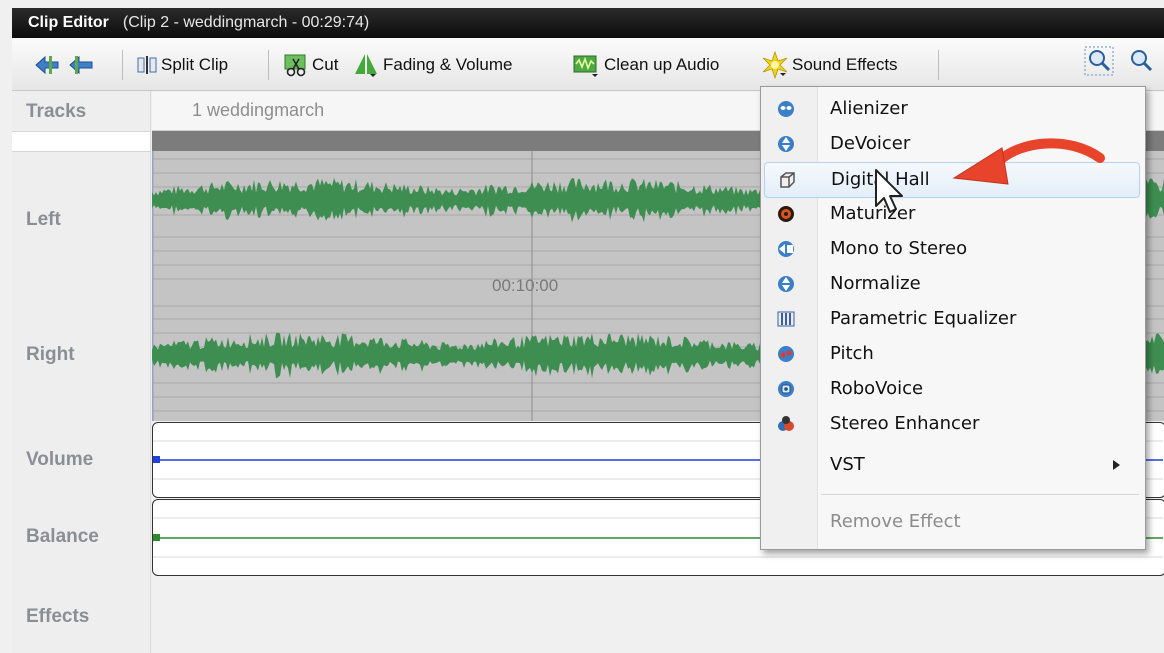 This screenshot has height=653, width=1164. I want to click on menu-item-normalize: Normalize, so click(951, 284).